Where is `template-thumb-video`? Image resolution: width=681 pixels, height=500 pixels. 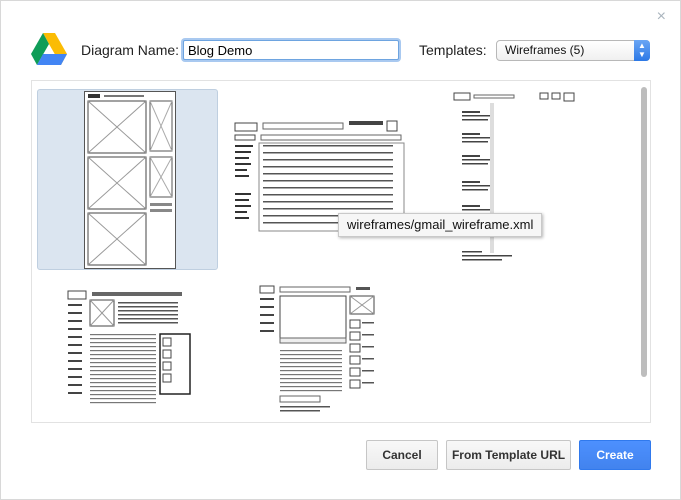
template-thumb-video is located at coordinates (318, 353).